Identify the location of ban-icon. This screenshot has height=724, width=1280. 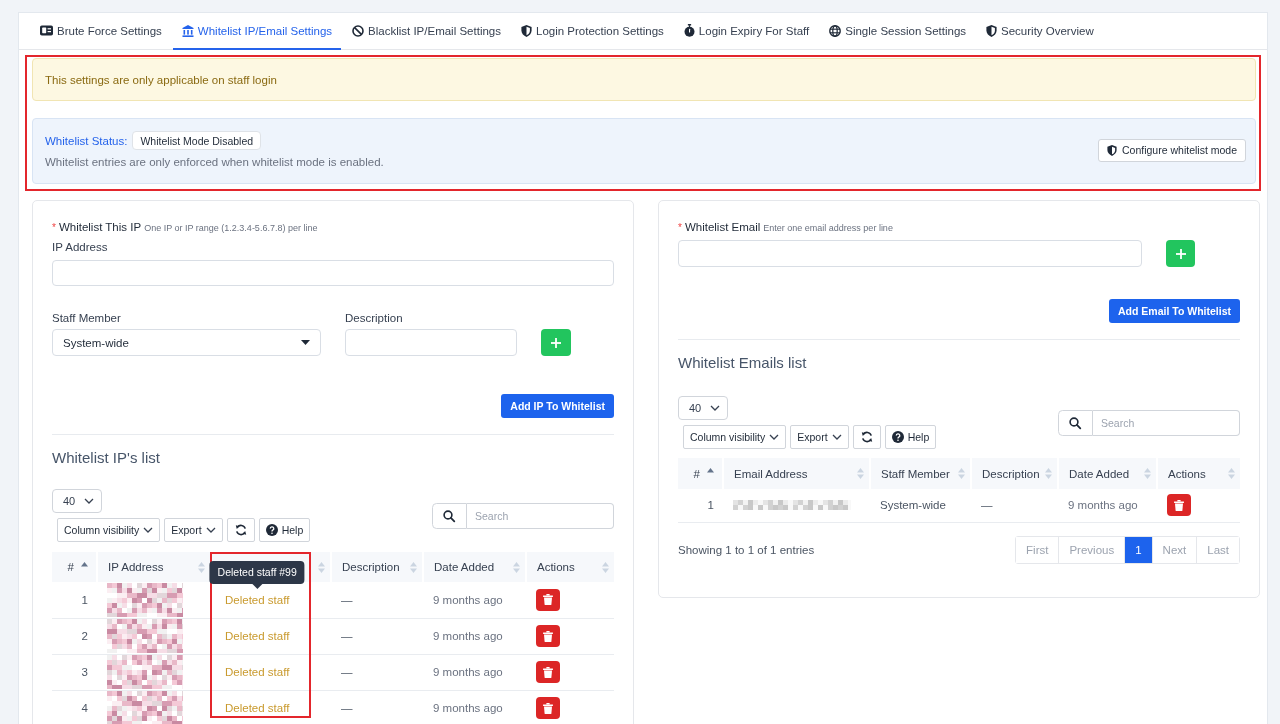
(358, 30).